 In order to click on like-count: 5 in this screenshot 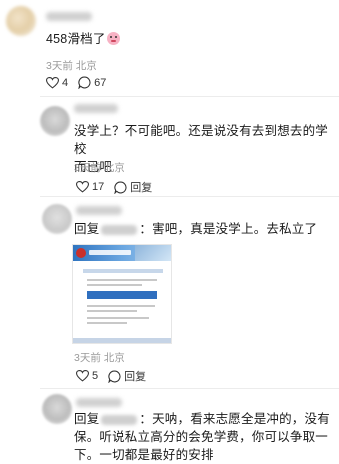, I will do `click(95, 376)`.